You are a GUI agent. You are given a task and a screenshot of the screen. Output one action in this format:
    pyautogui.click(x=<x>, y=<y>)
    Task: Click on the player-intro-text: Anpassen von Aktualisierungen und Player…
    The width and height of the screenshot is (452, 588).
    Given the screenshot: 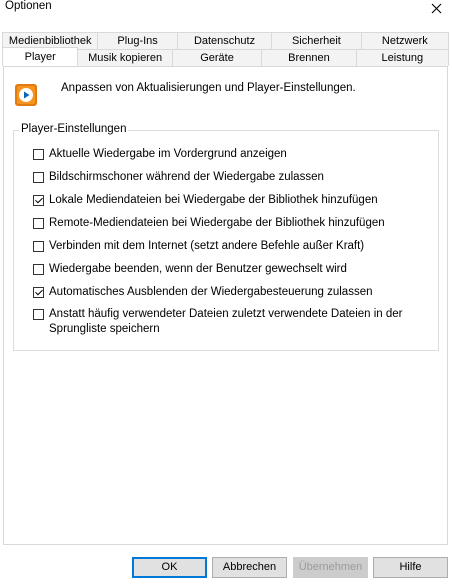 What is the action you would take?
    pyautogui.click(x=208, y=88)
    